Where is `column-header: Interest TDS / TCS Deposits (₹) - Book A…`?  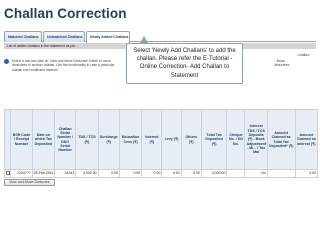
column-header: Interest TDS / TCS Deposits (₹) - Book A… is located at coordinates (256, 139).